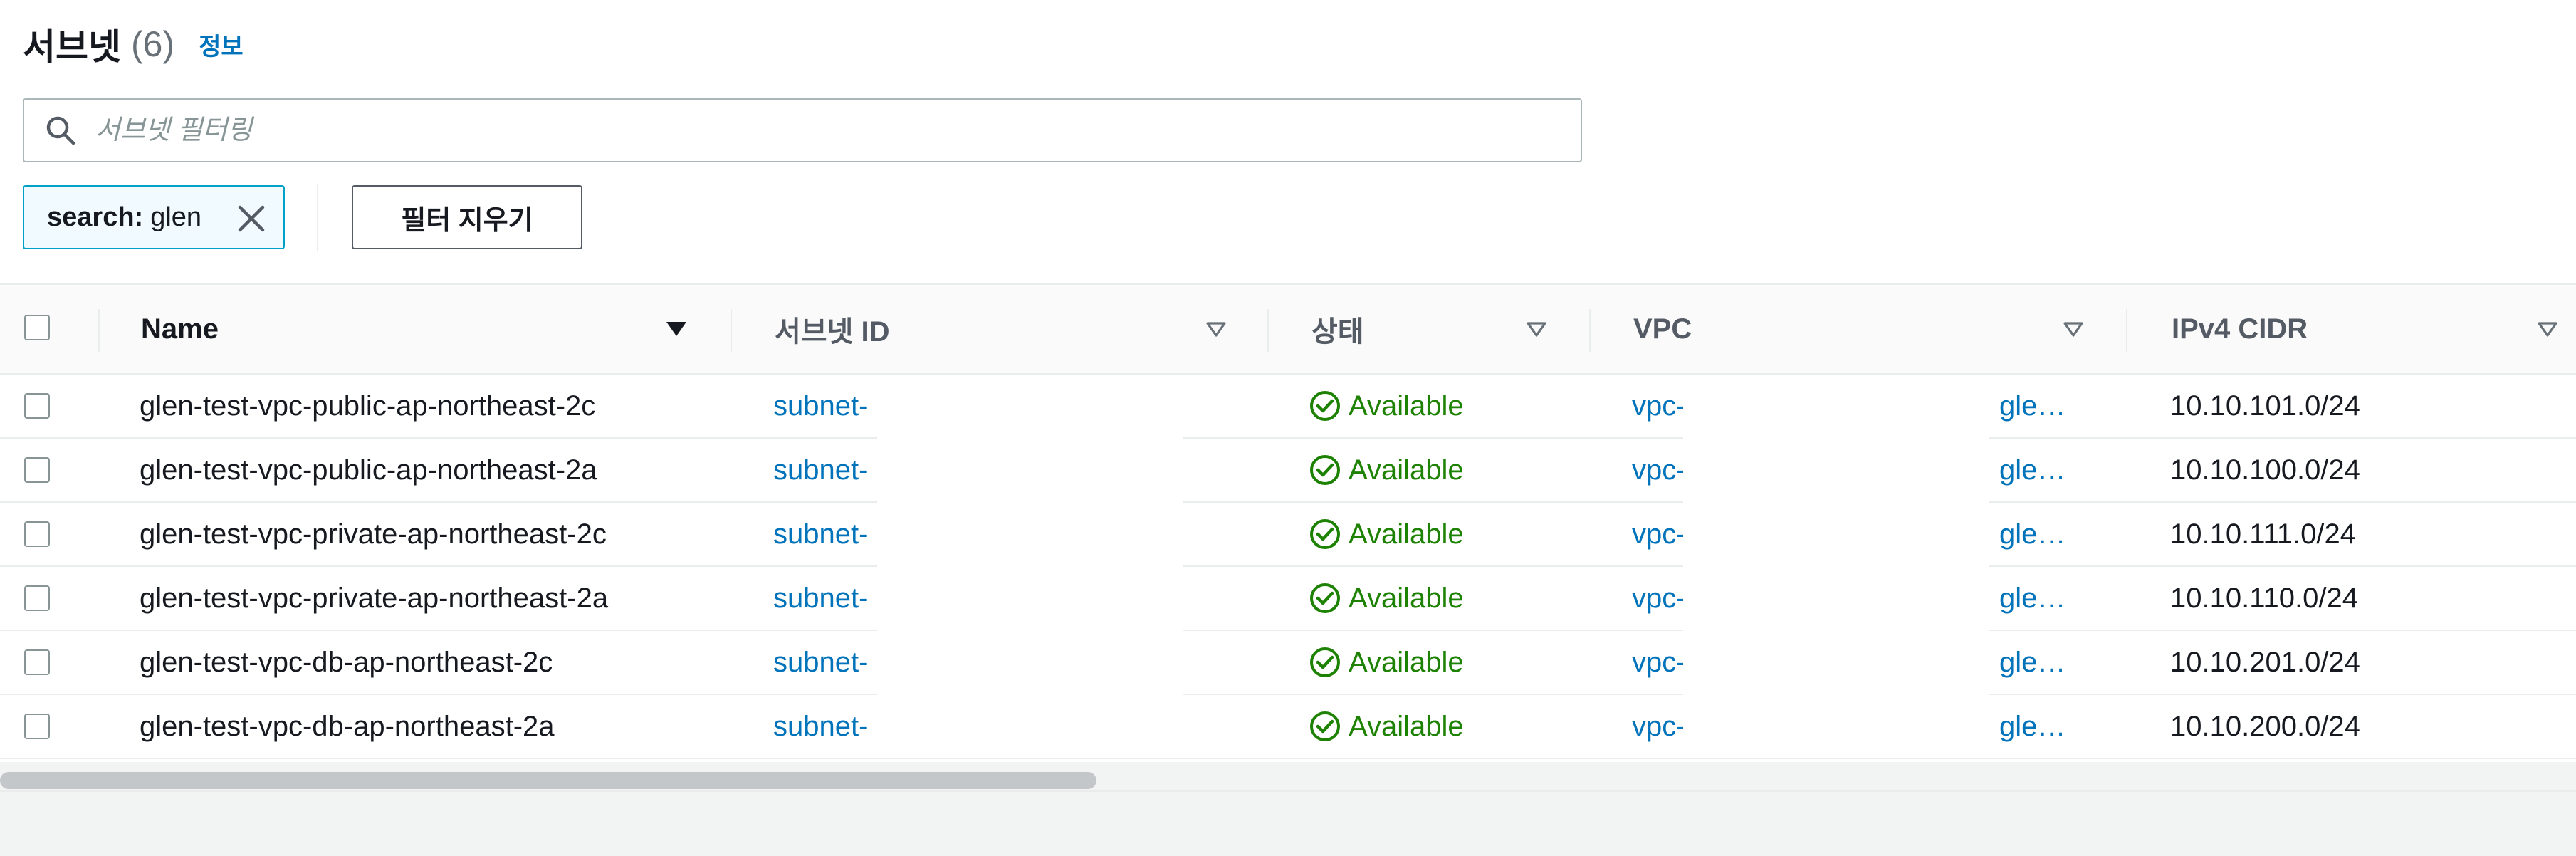 The image size is (2576, 856). Describe the element at coordinates (1288, 780) in the screenshot. I see `horizontal-scrollbar` at that location.